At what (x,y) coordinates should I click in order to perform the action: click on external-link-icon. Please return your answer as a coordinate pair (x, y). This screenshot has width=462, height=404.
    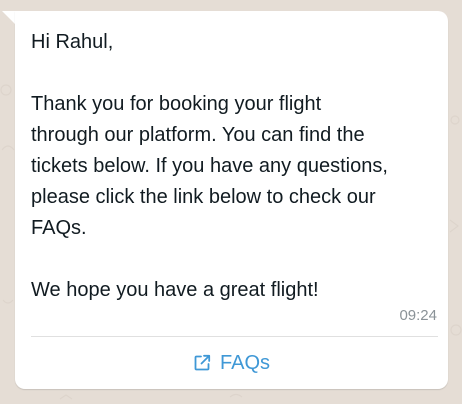
    Looking at the image, I should click on (202, 363).